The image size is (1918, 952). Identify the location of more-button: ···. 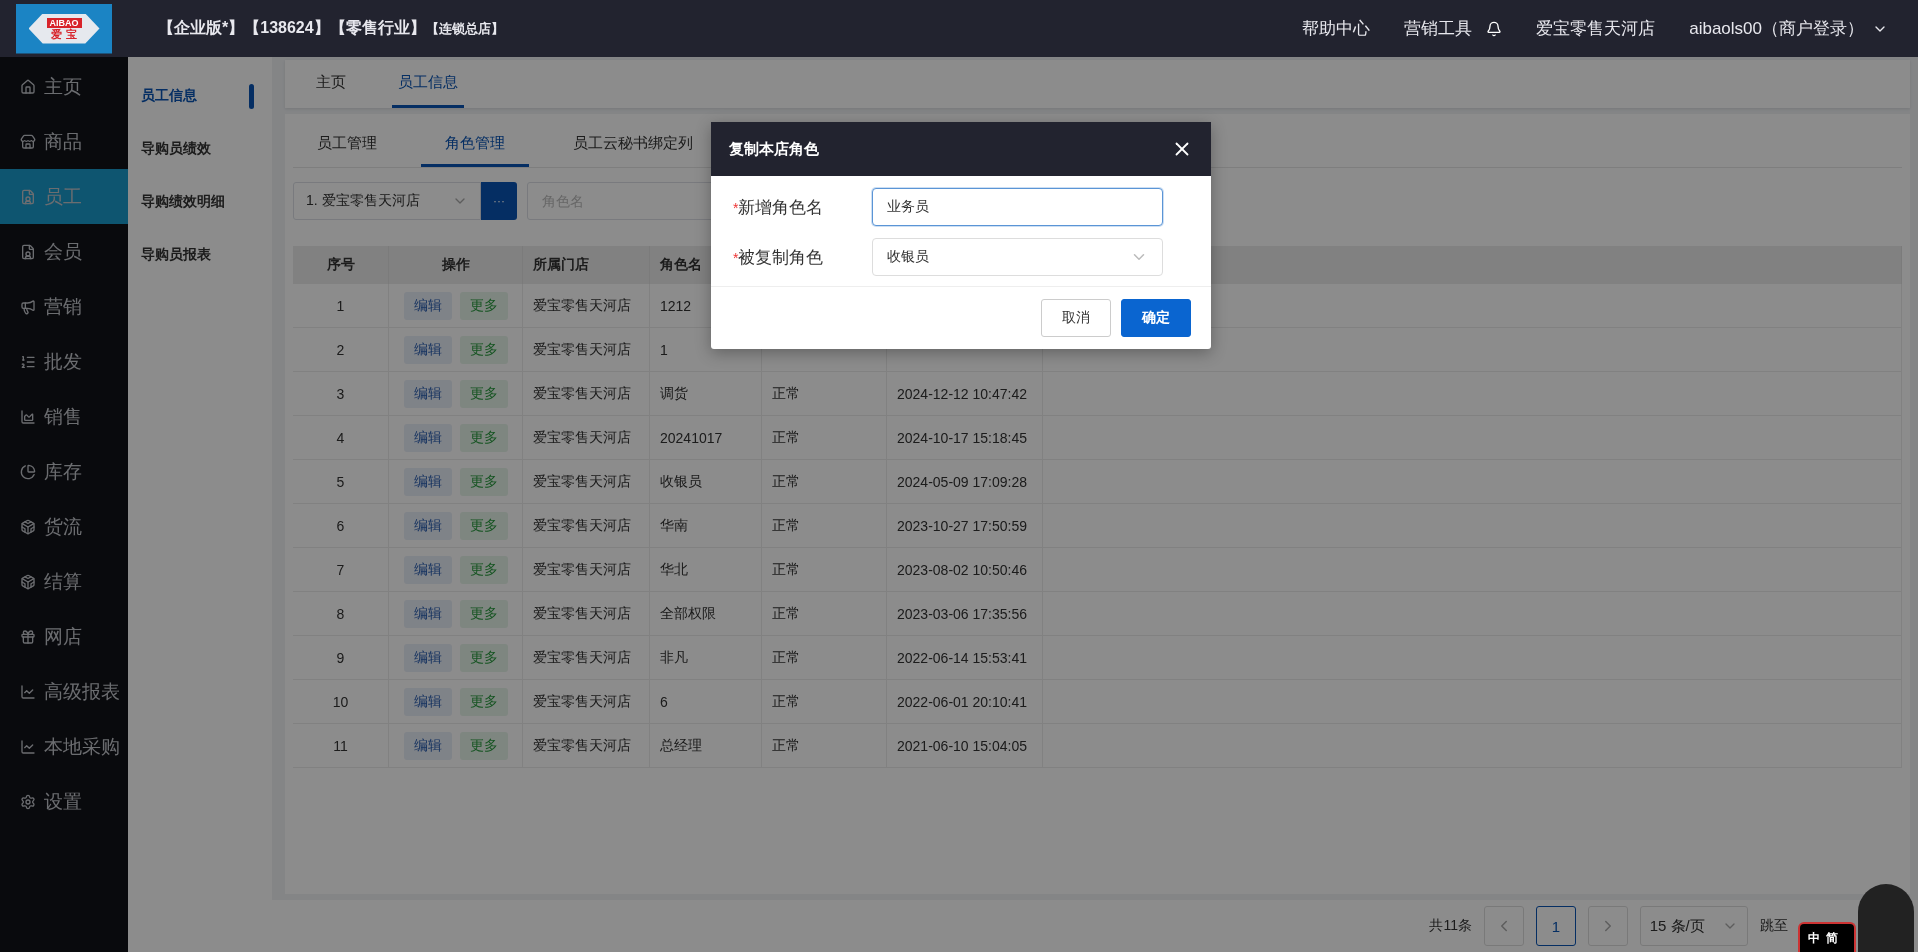
(499, 201).